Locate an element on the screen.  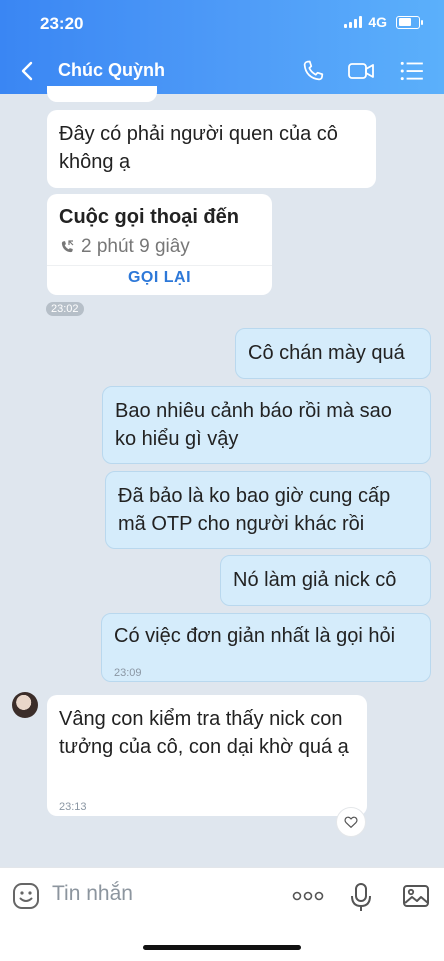
home-indicator is located at coordinates (222, 947).